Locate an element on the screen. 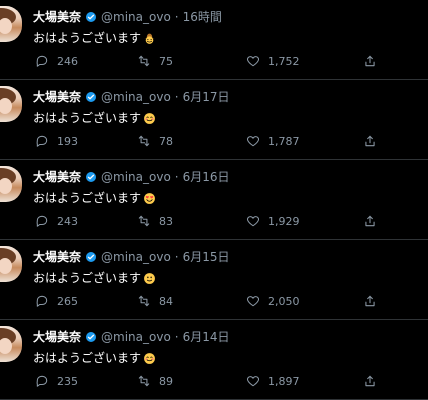 The image size is (428, 400). reply-button: 243 is located at coordinates (56, 221).